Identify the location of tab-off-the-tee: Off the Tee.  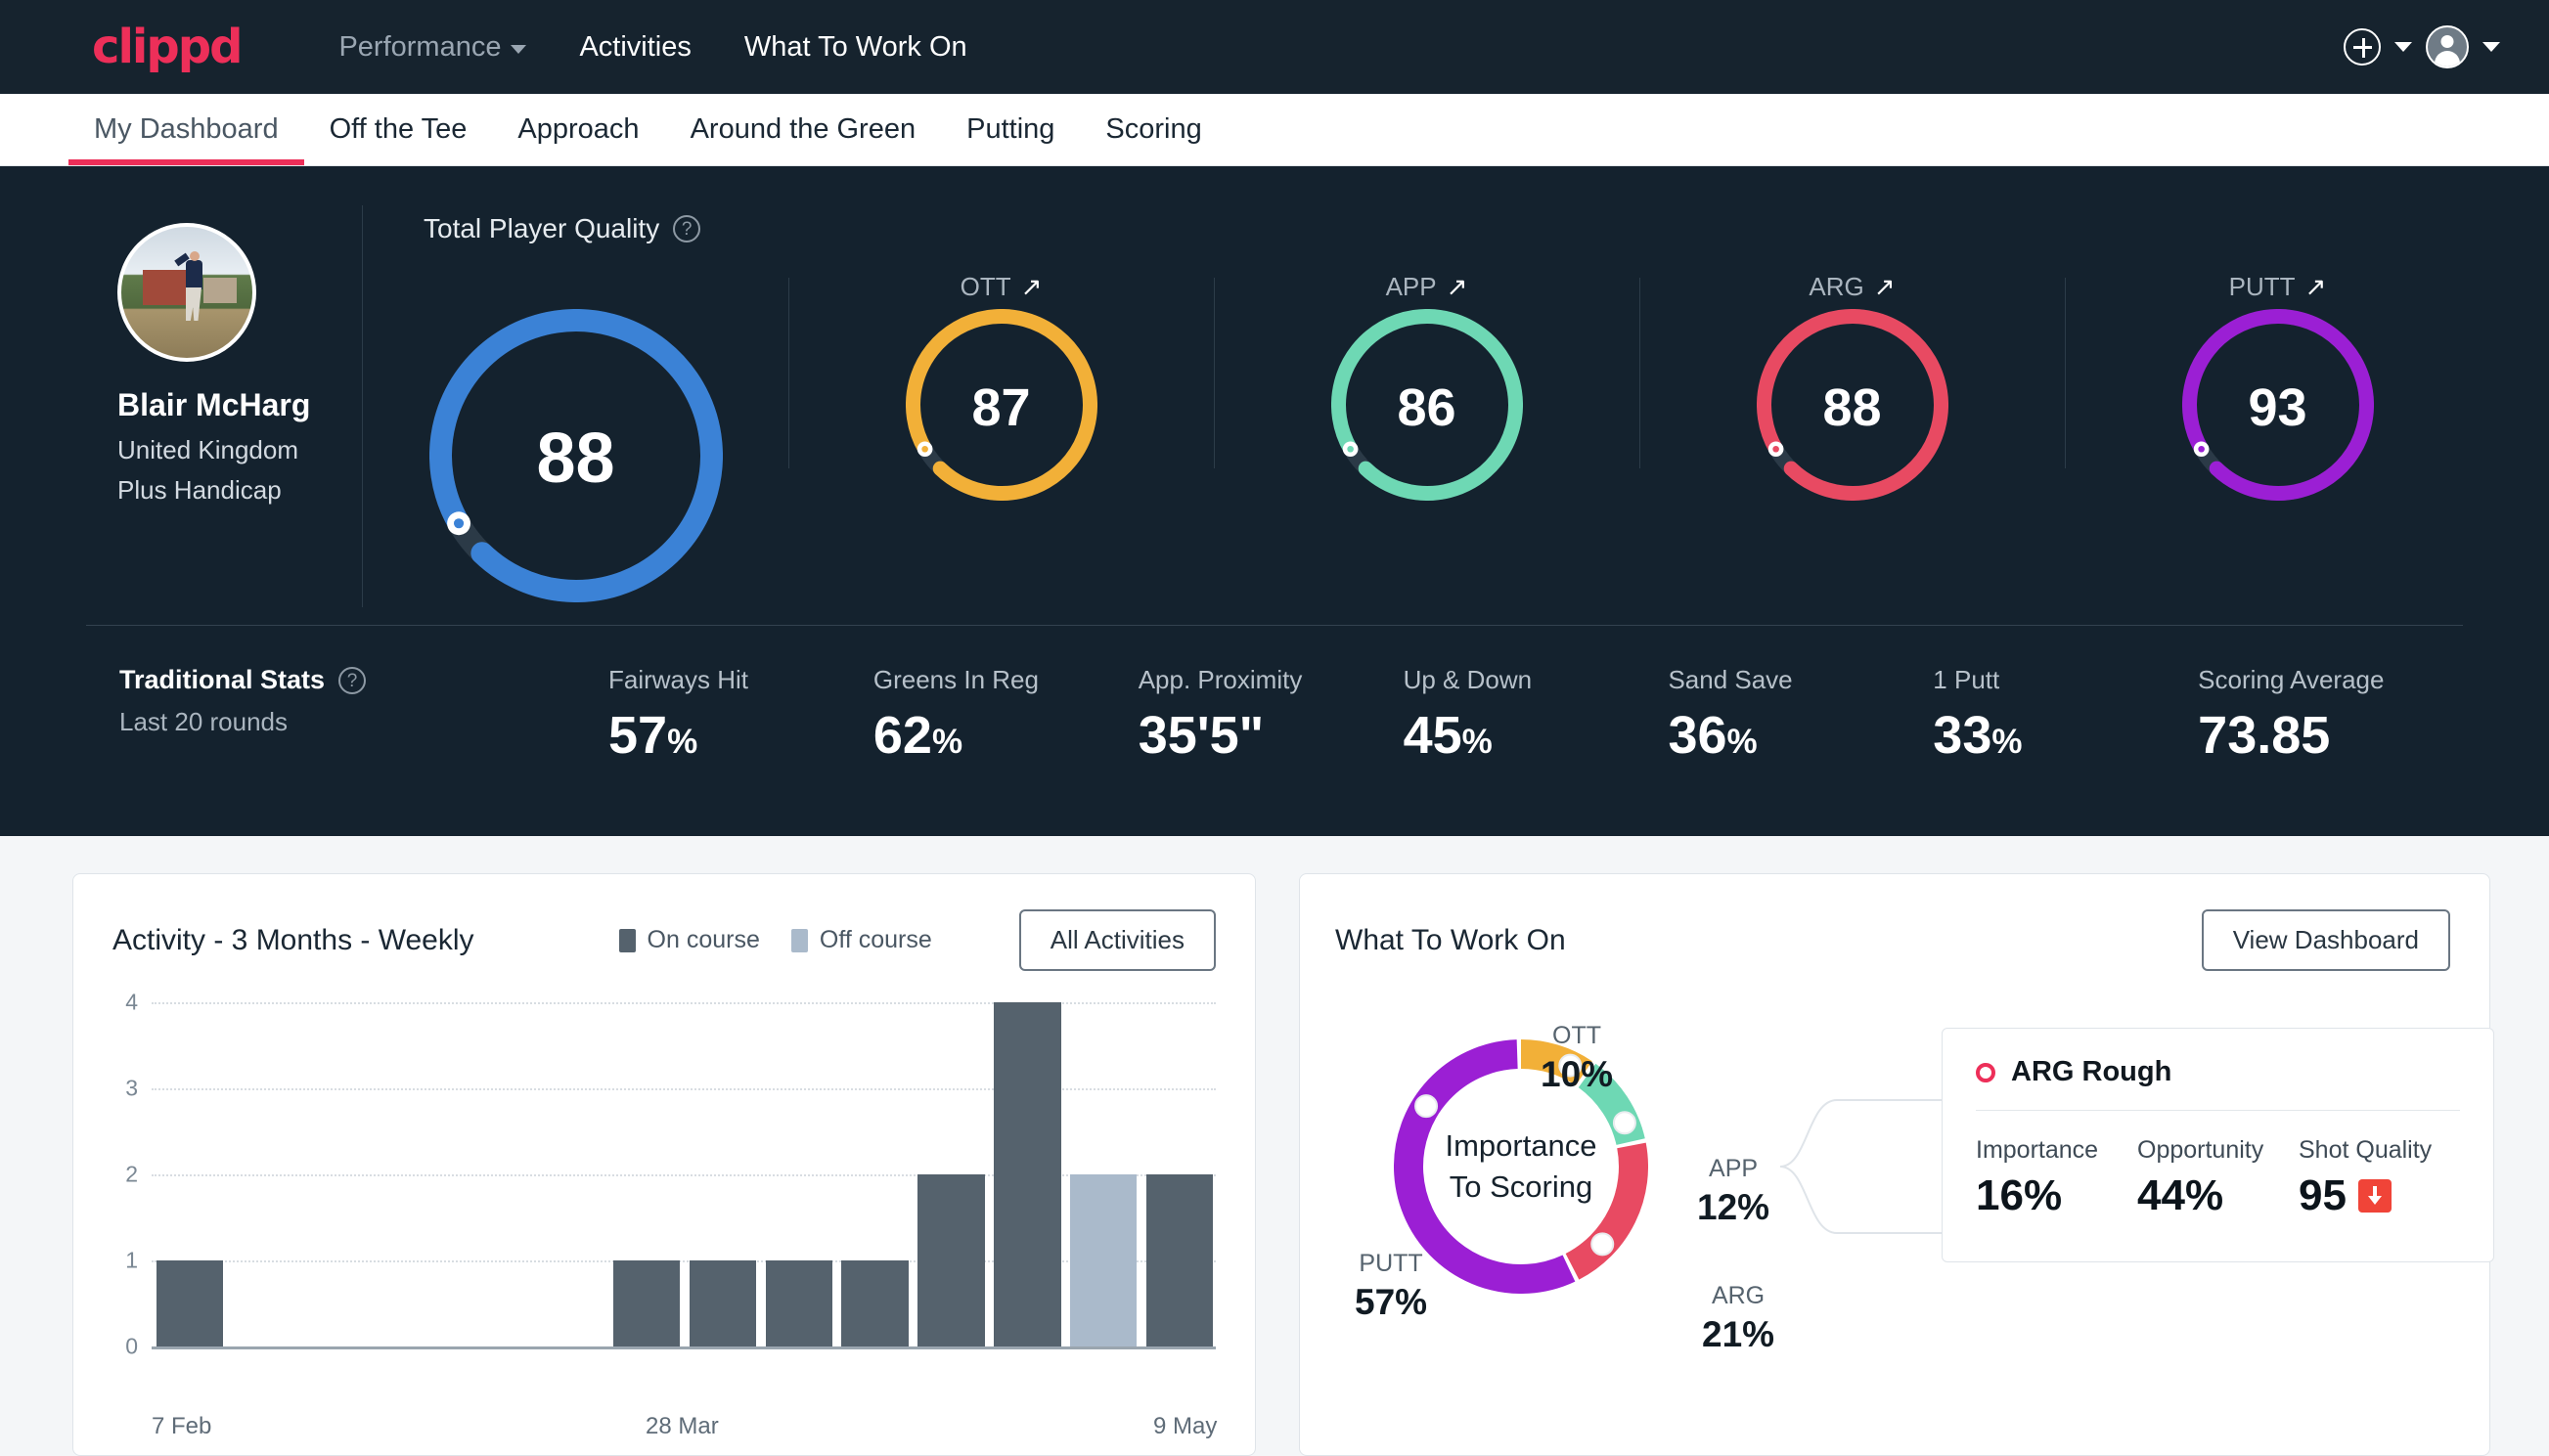
(399, 139).